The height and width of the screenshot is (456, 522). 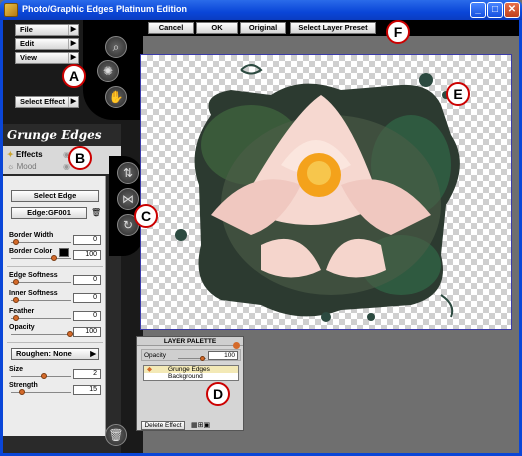 I want to click on color-swatch, so click(x=64, y=252).